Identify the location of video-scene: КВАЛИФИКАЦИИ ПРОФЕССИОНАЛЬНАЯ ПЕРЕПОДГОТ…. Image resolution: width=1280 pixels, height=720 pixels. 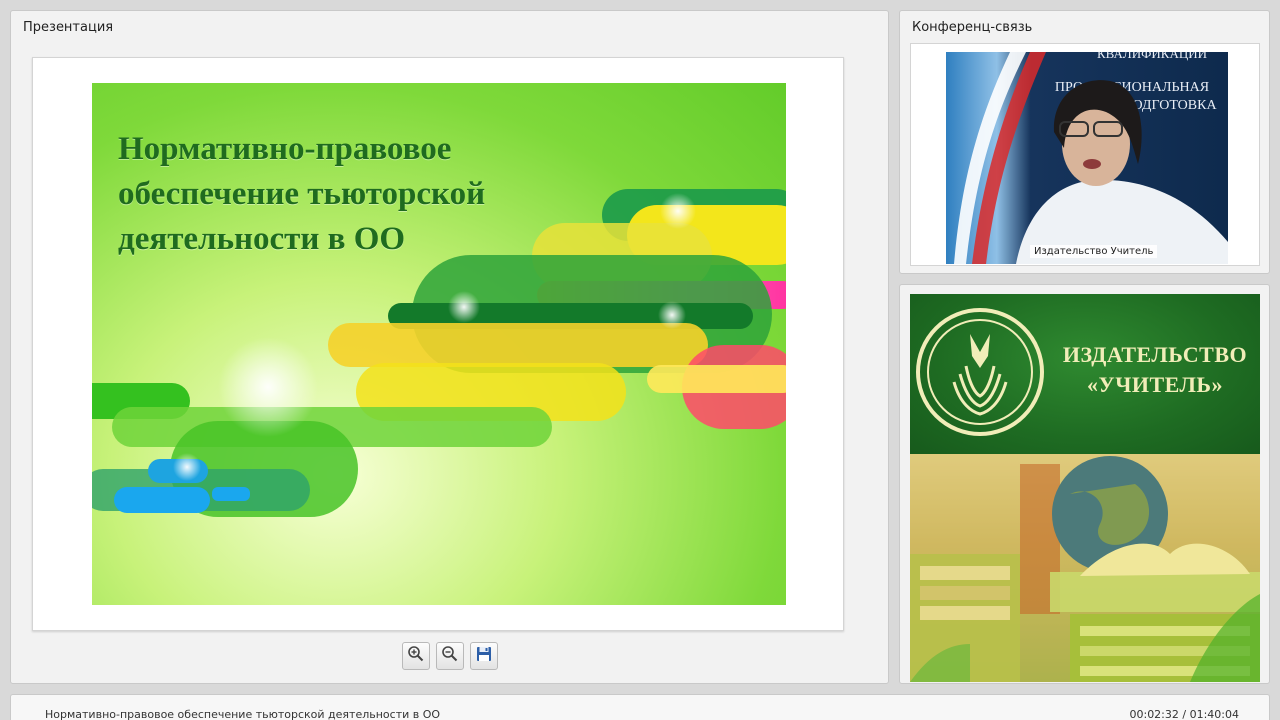
(1091, 158).